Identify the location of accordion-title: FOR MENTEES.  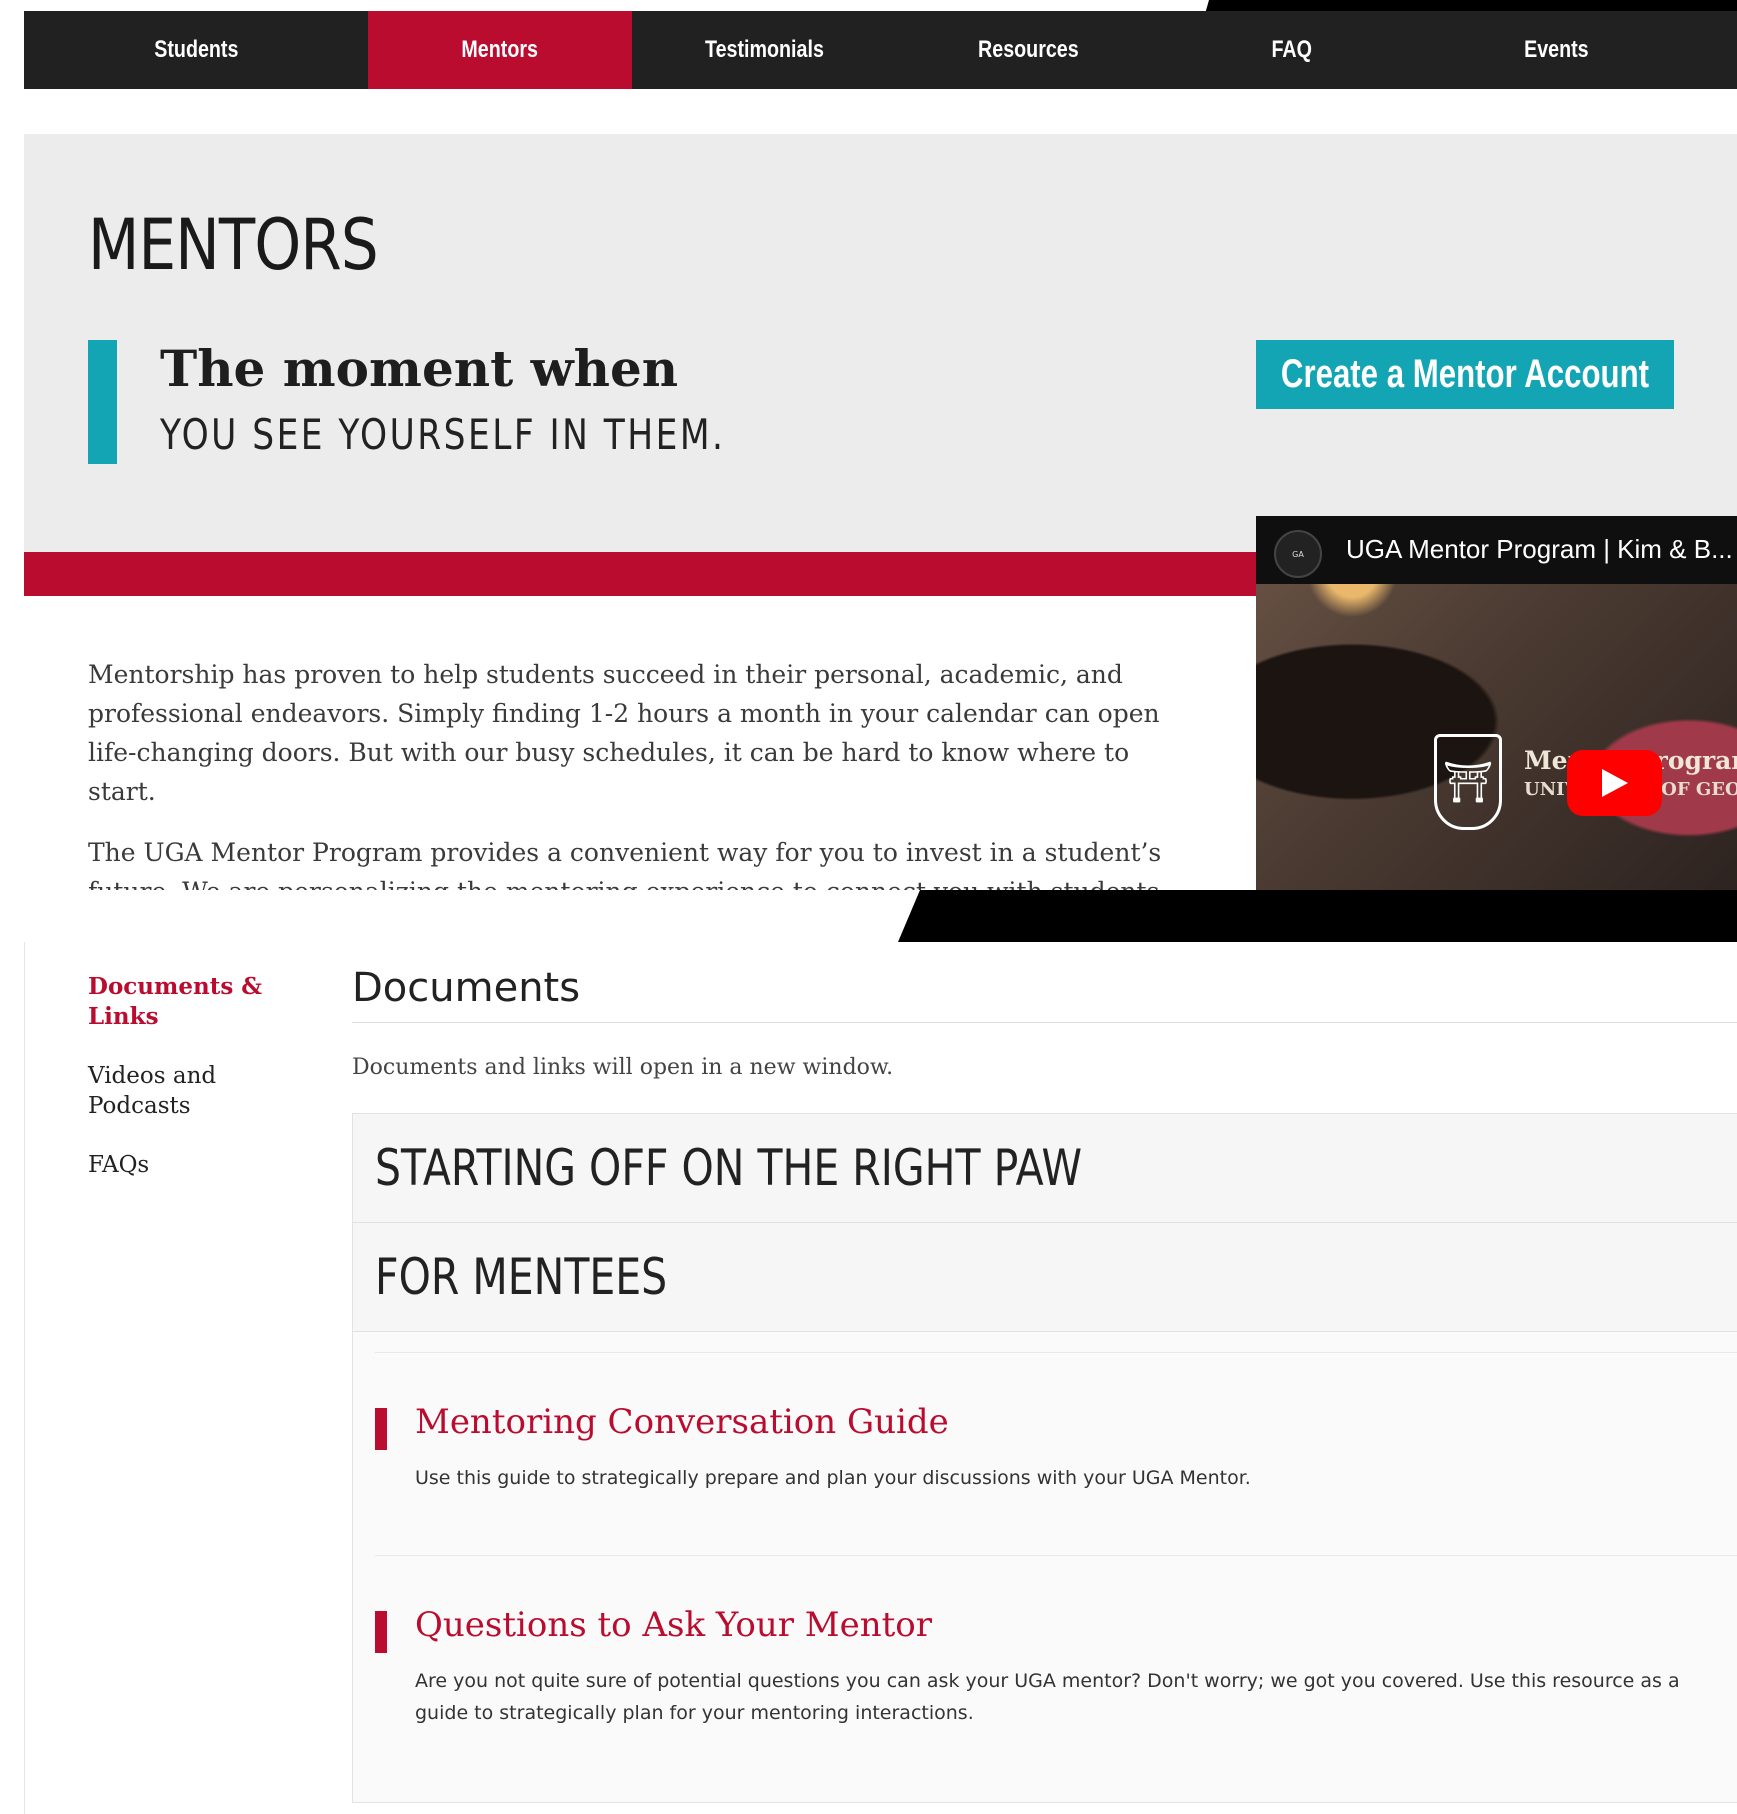
(521, 1277).